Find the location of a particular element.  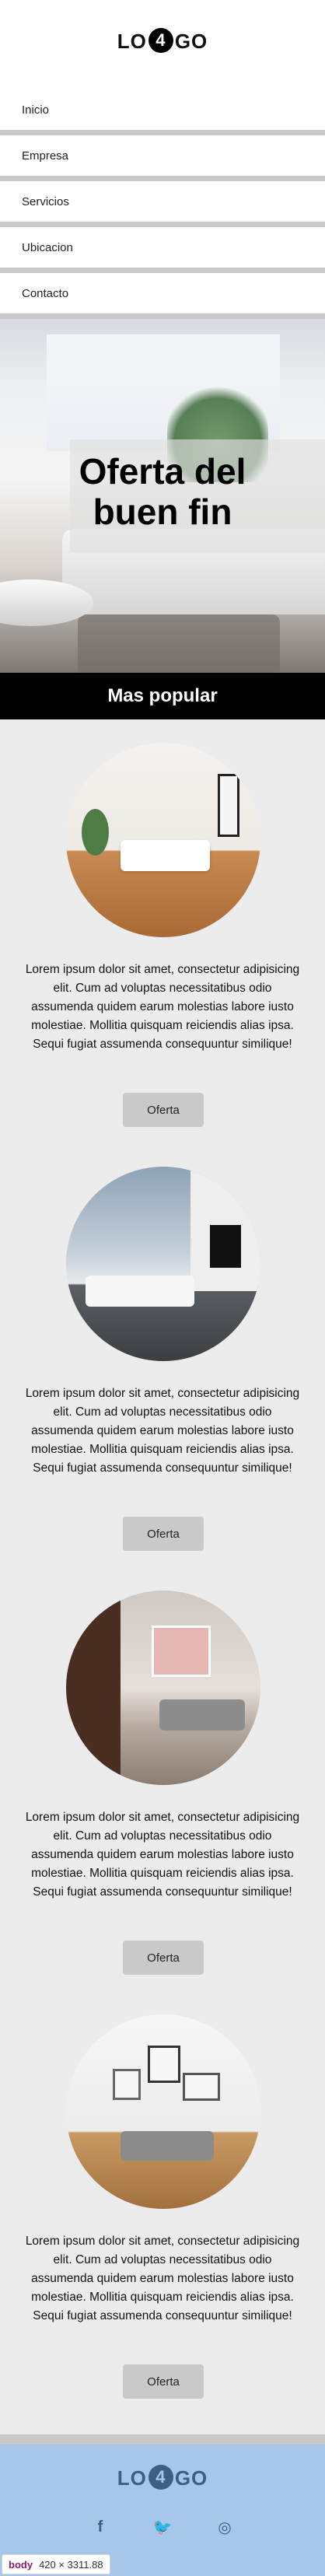

twitter-icon: 🐦 is located at coordinates (162, 2527).